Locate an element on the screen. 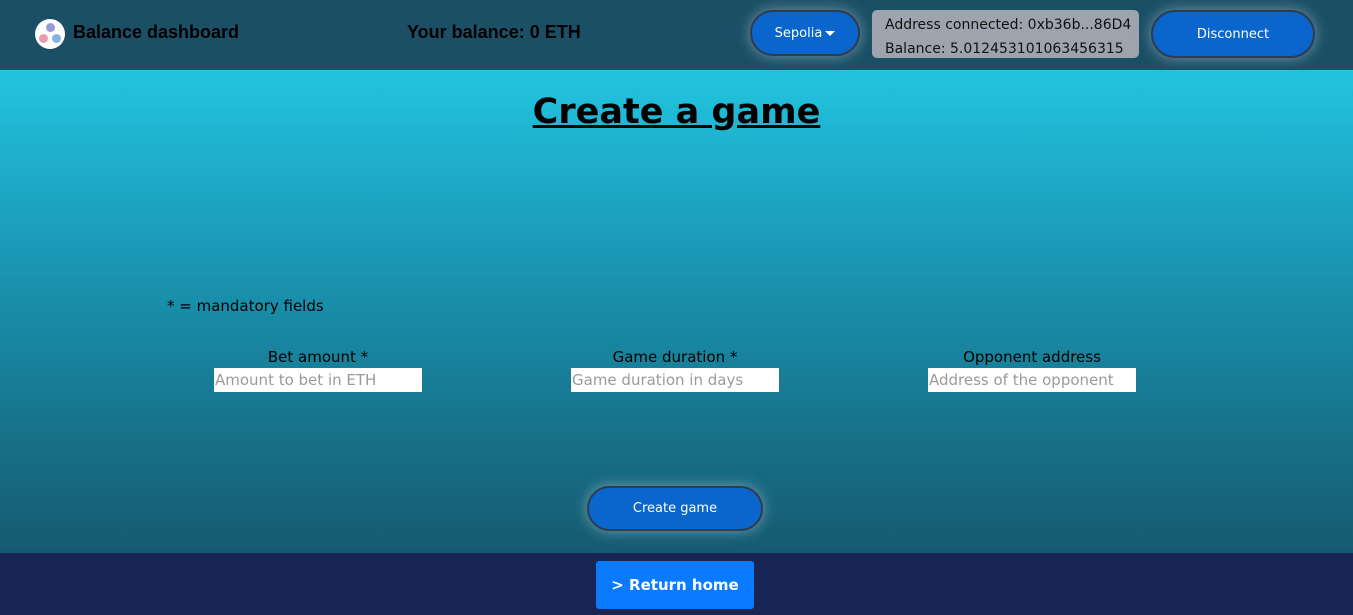  address-connected-text: Address connected: 0xb36b...86D4 is located at coordinates (1008, 25).